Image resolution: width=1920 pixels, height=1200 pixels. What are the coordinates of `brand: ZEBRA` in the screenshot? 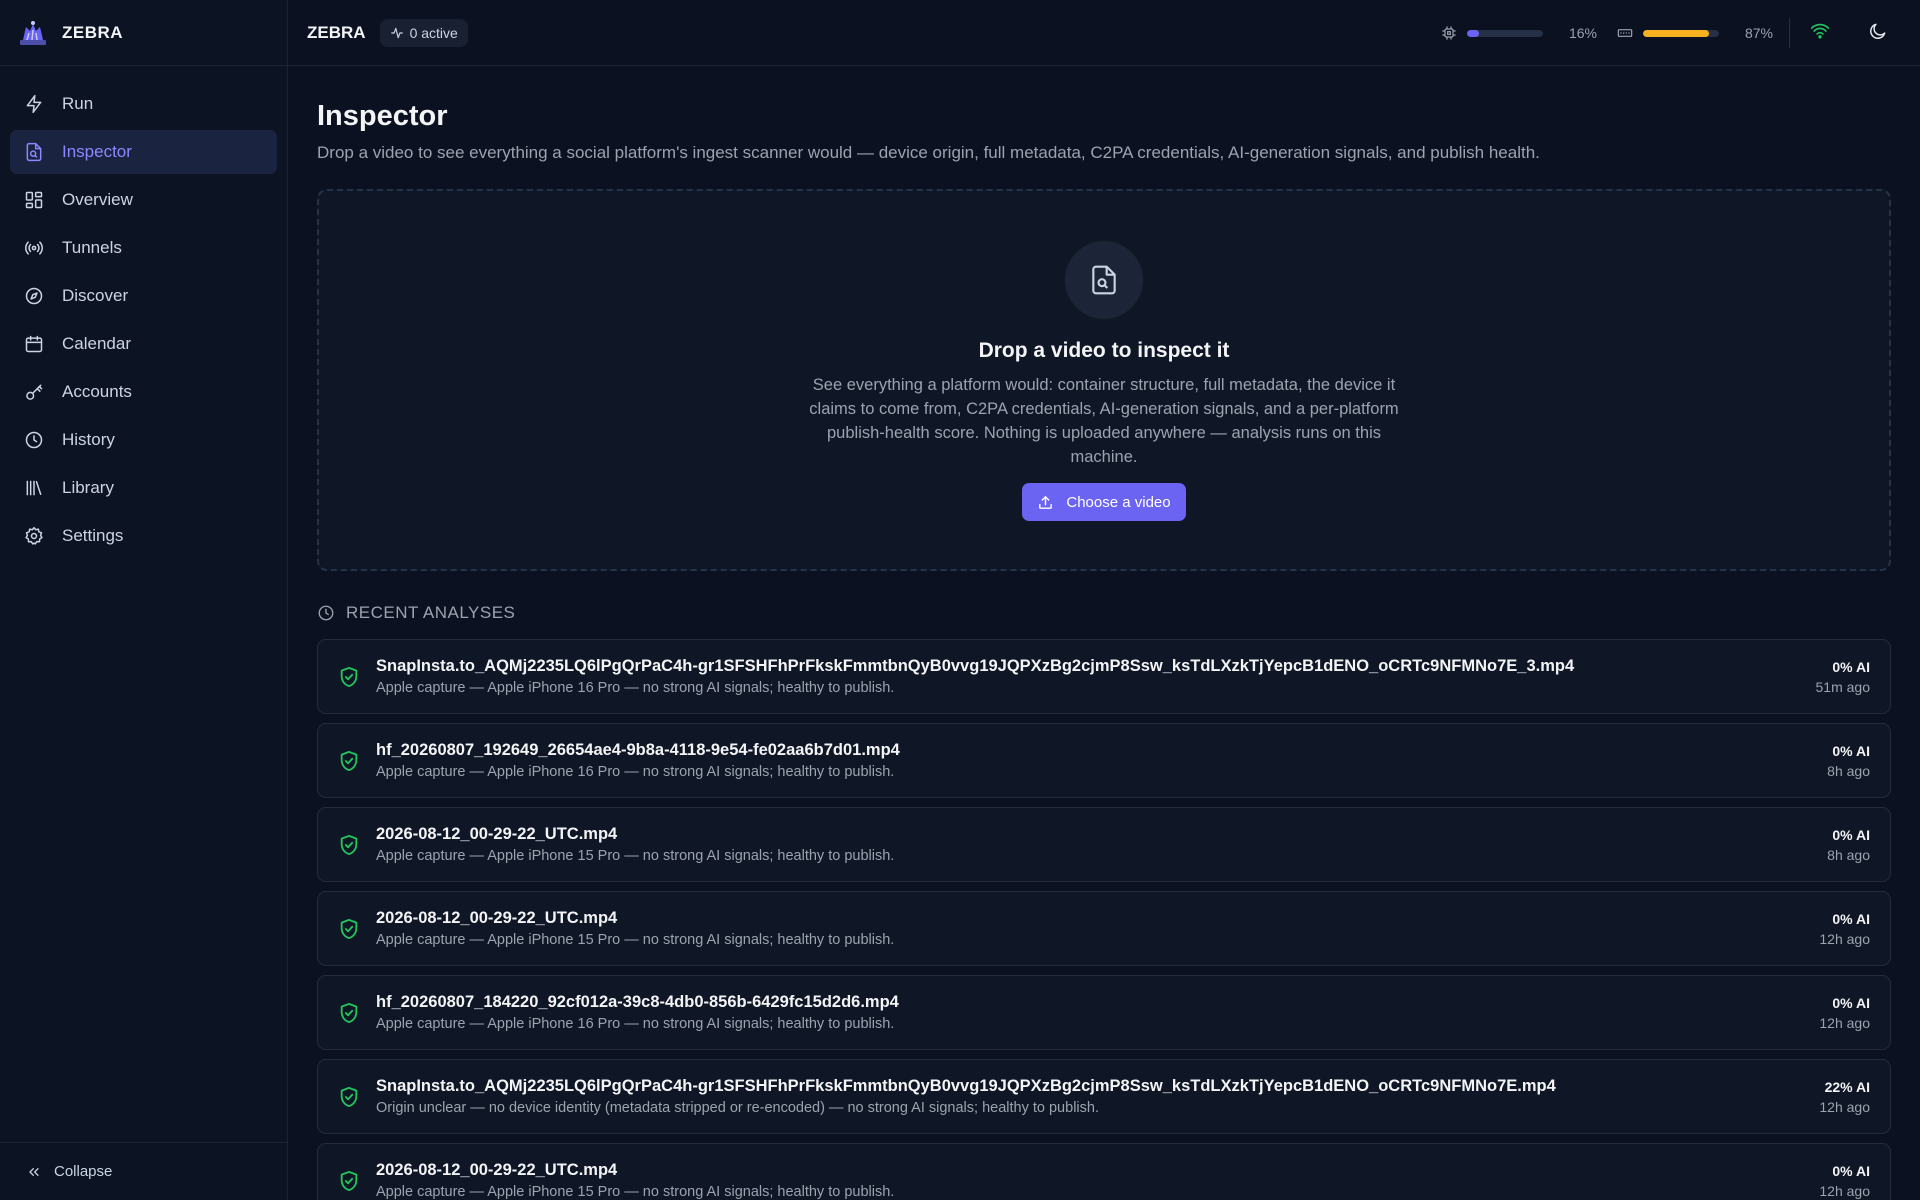 It's located at (143, 33).